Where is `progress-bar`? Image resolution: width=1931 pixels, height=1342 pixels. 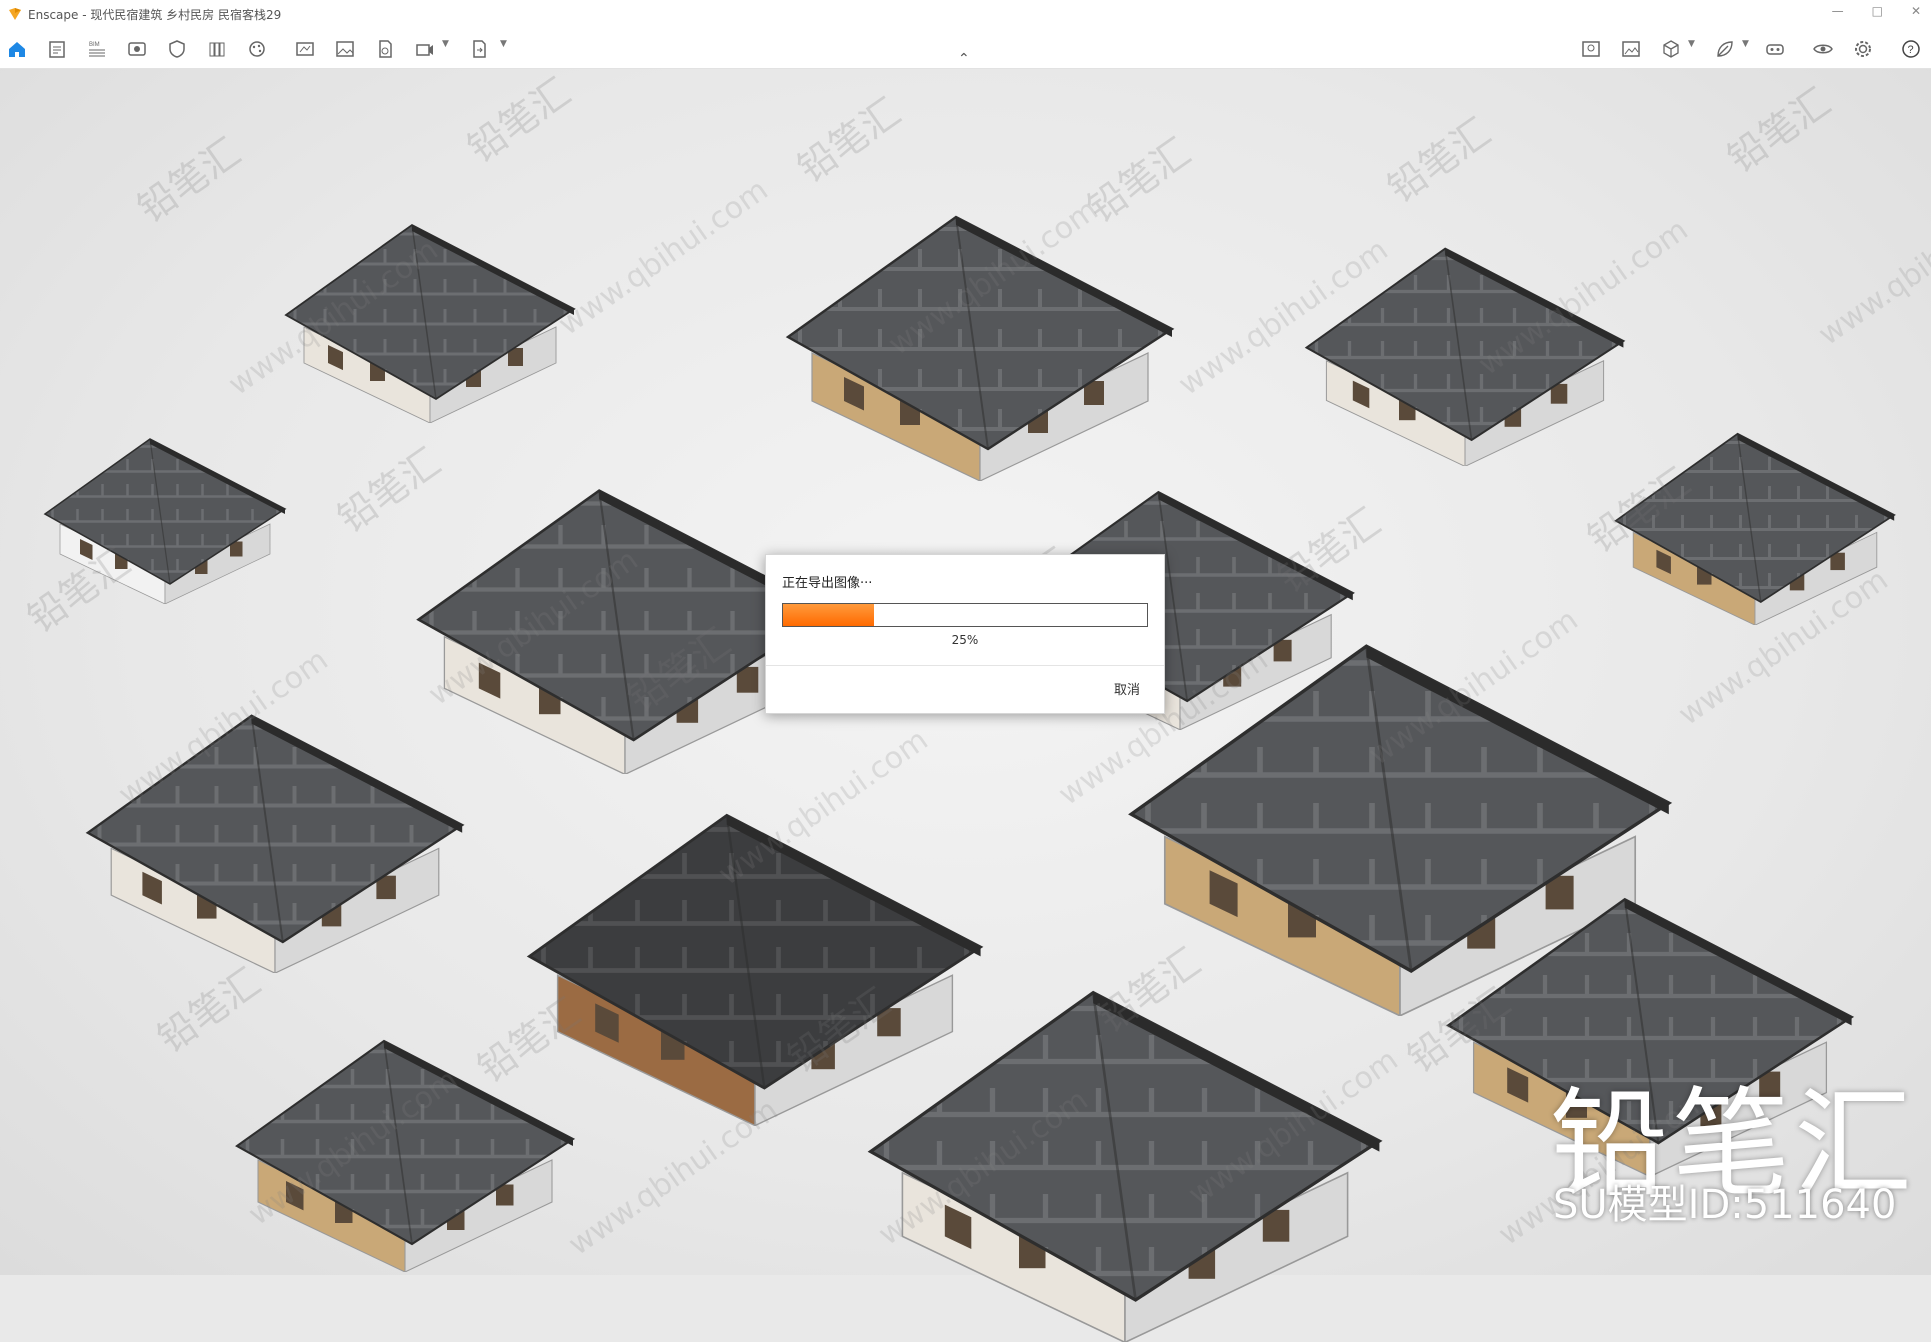
progress-bar is located at coordinates (965, 615).